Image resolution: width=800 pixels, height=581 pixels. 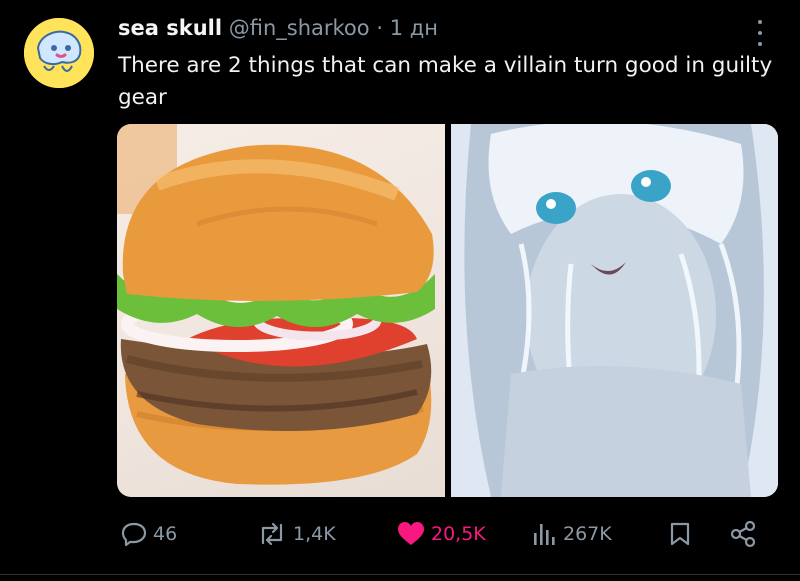 What do you see at coordinates (411, 533) in the screenshot?
I see `heart-icon` at bounding box center [411, 533].